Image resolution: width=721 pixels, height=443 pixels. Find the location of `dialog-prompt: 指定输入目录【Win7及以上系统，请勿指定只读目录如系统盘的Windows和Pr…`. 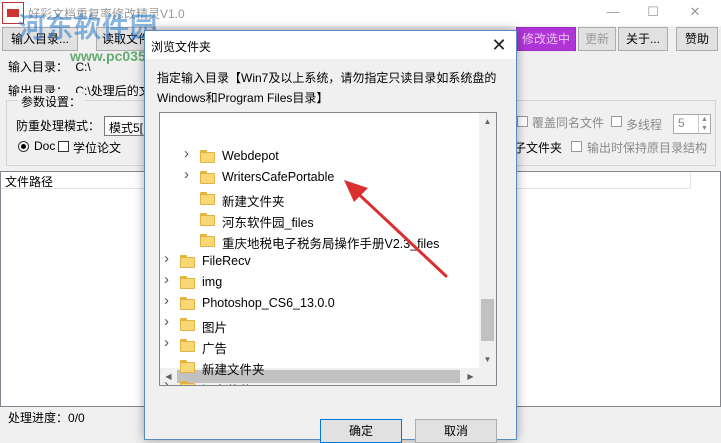

dialog-prompt: 指定输入目录【Win7及以上系统，请勿指定只读目录如系统盘的Windows和Pr… is located at coordinates (327, 88).